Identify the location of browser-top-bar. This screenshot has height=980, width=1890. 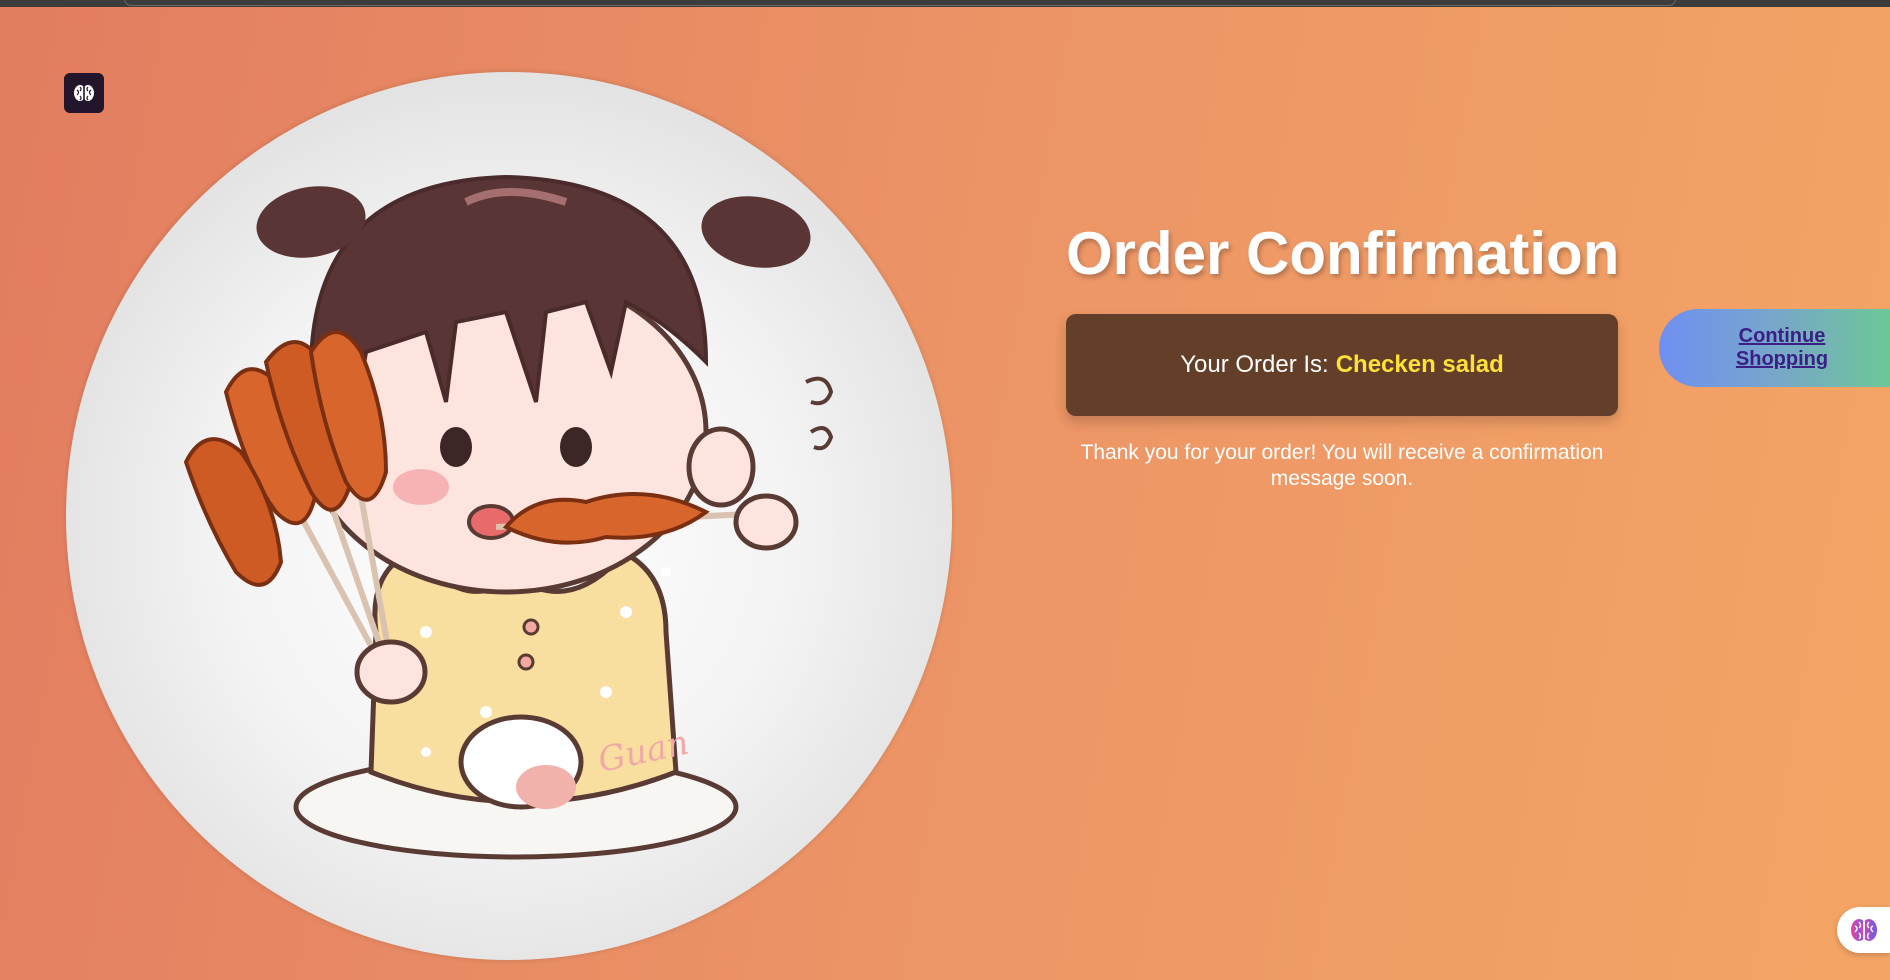
(945, 3).